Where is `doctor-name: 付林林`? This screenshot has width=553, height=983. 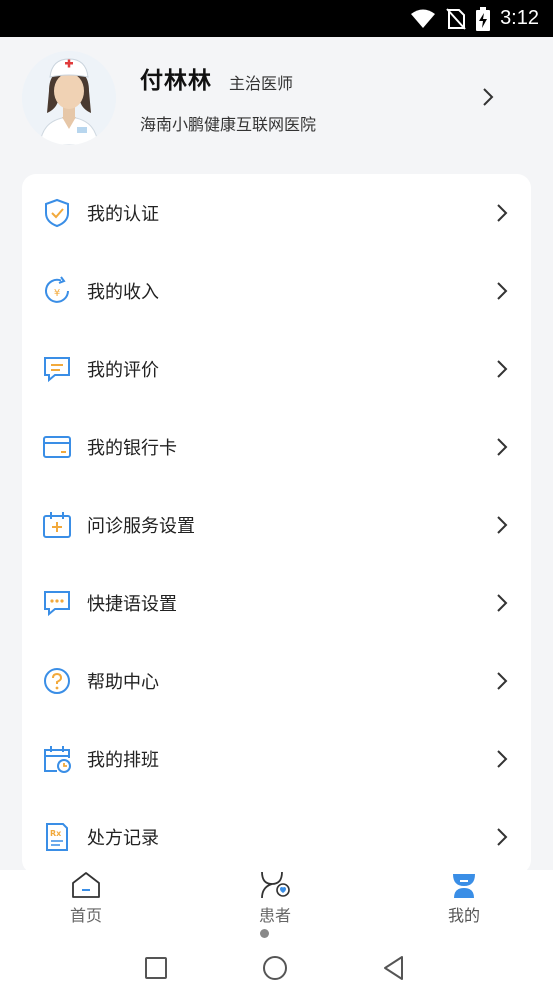 doctor-name: 付林林 is located at coordinates (176, 81).